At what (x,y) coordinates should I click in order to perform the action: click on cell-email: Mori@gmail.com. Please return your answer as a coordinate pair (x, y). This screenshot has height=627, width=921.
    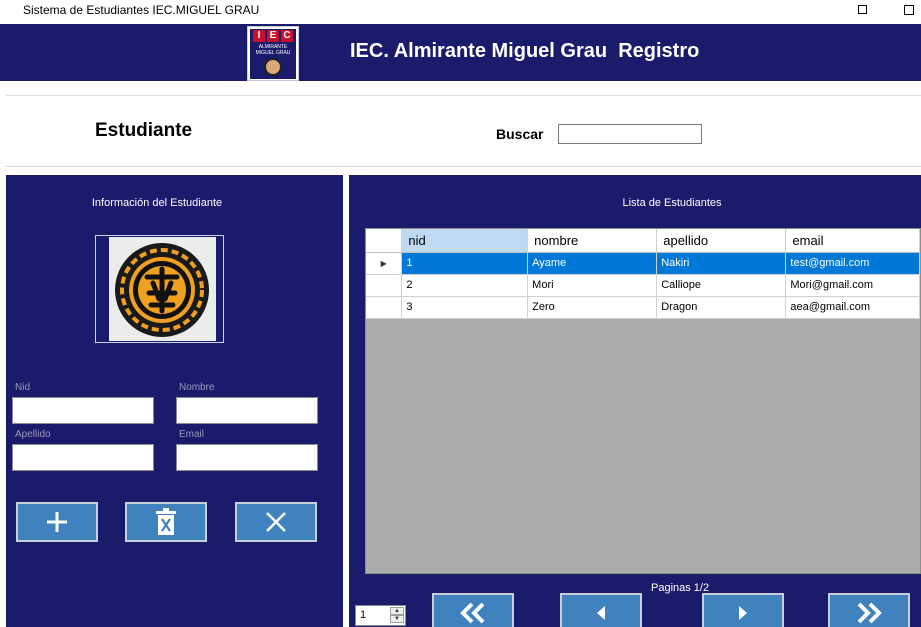
    Looking at the image, I should click on (852, 285).